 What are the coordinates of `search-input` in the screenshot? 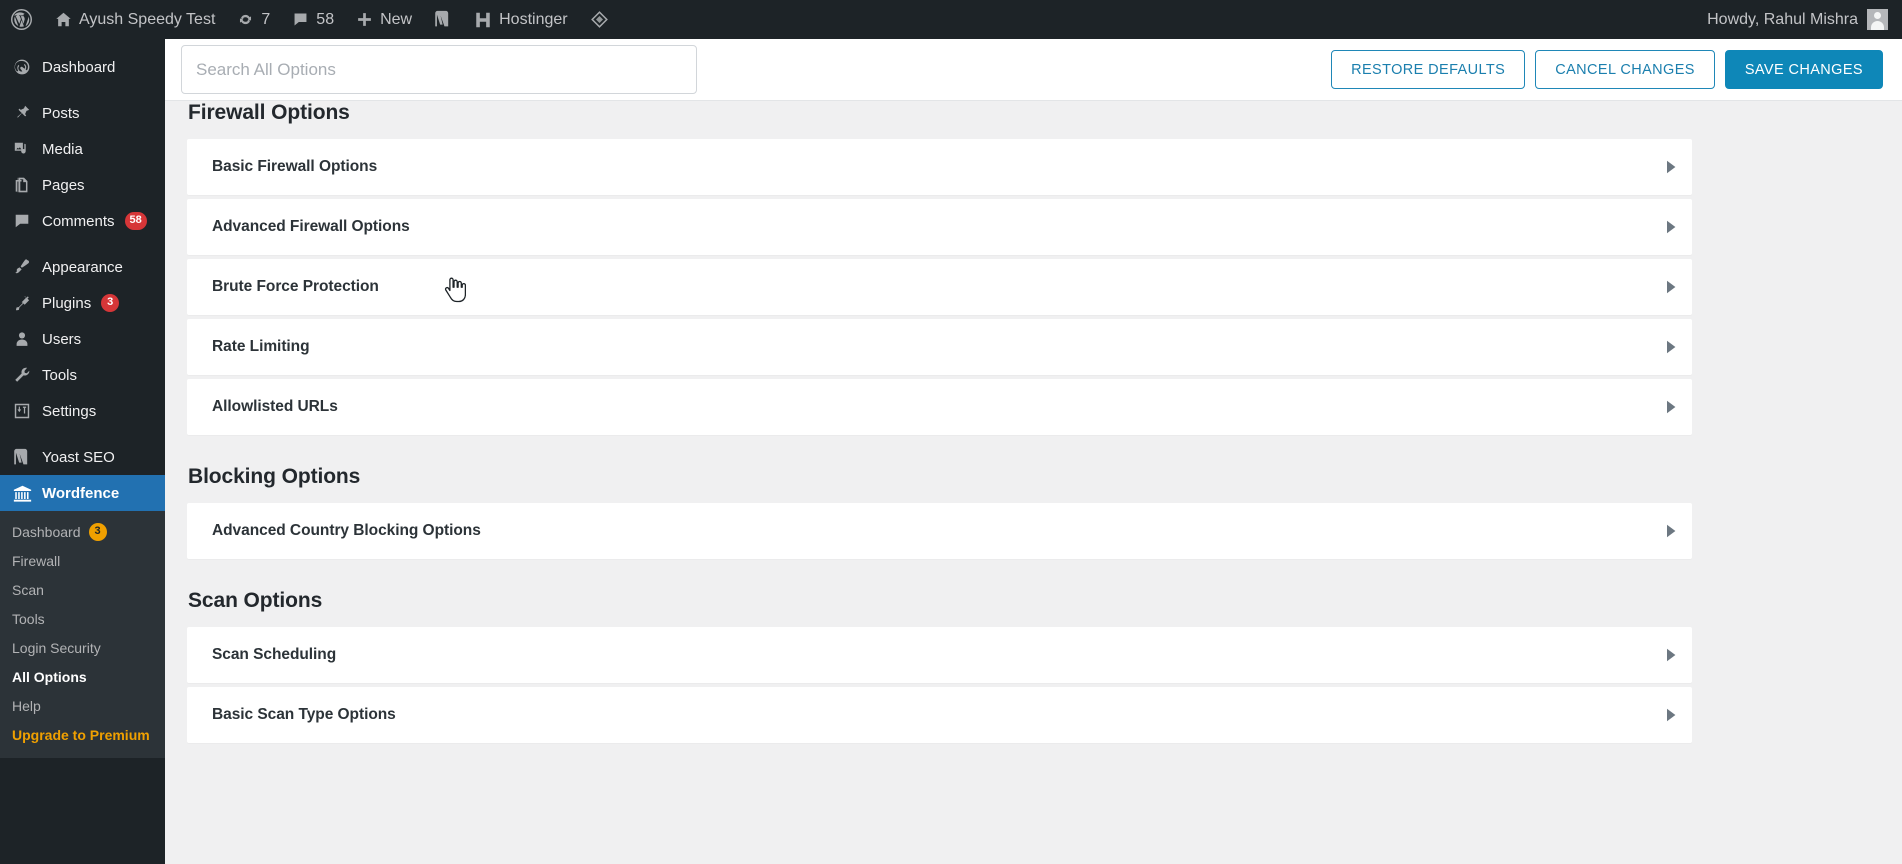 It's located at (439, 69).